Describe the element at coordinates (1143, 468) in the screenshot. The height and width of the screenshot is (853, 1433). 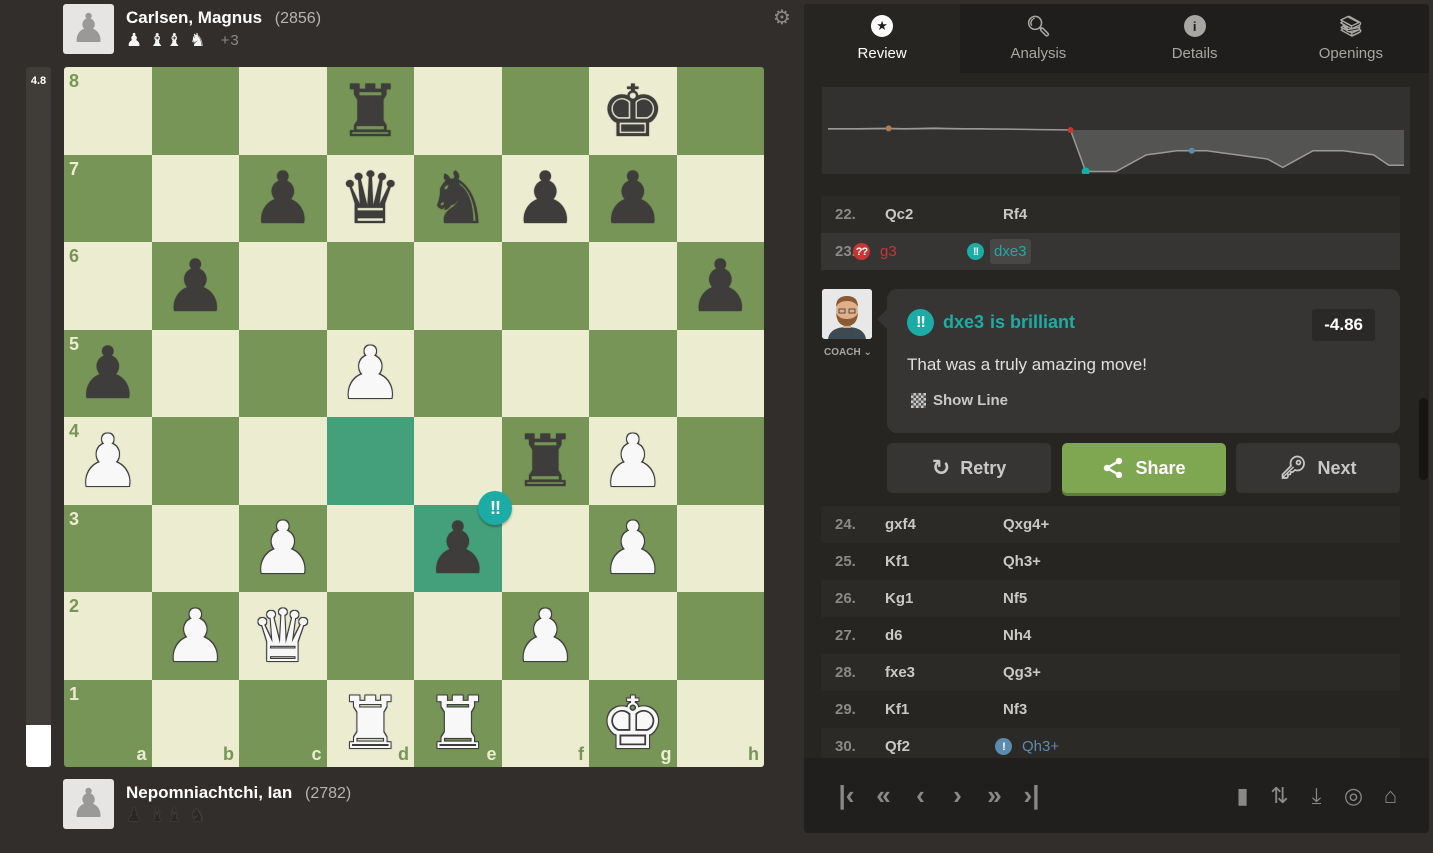
I see `share-button: Share` at that location.